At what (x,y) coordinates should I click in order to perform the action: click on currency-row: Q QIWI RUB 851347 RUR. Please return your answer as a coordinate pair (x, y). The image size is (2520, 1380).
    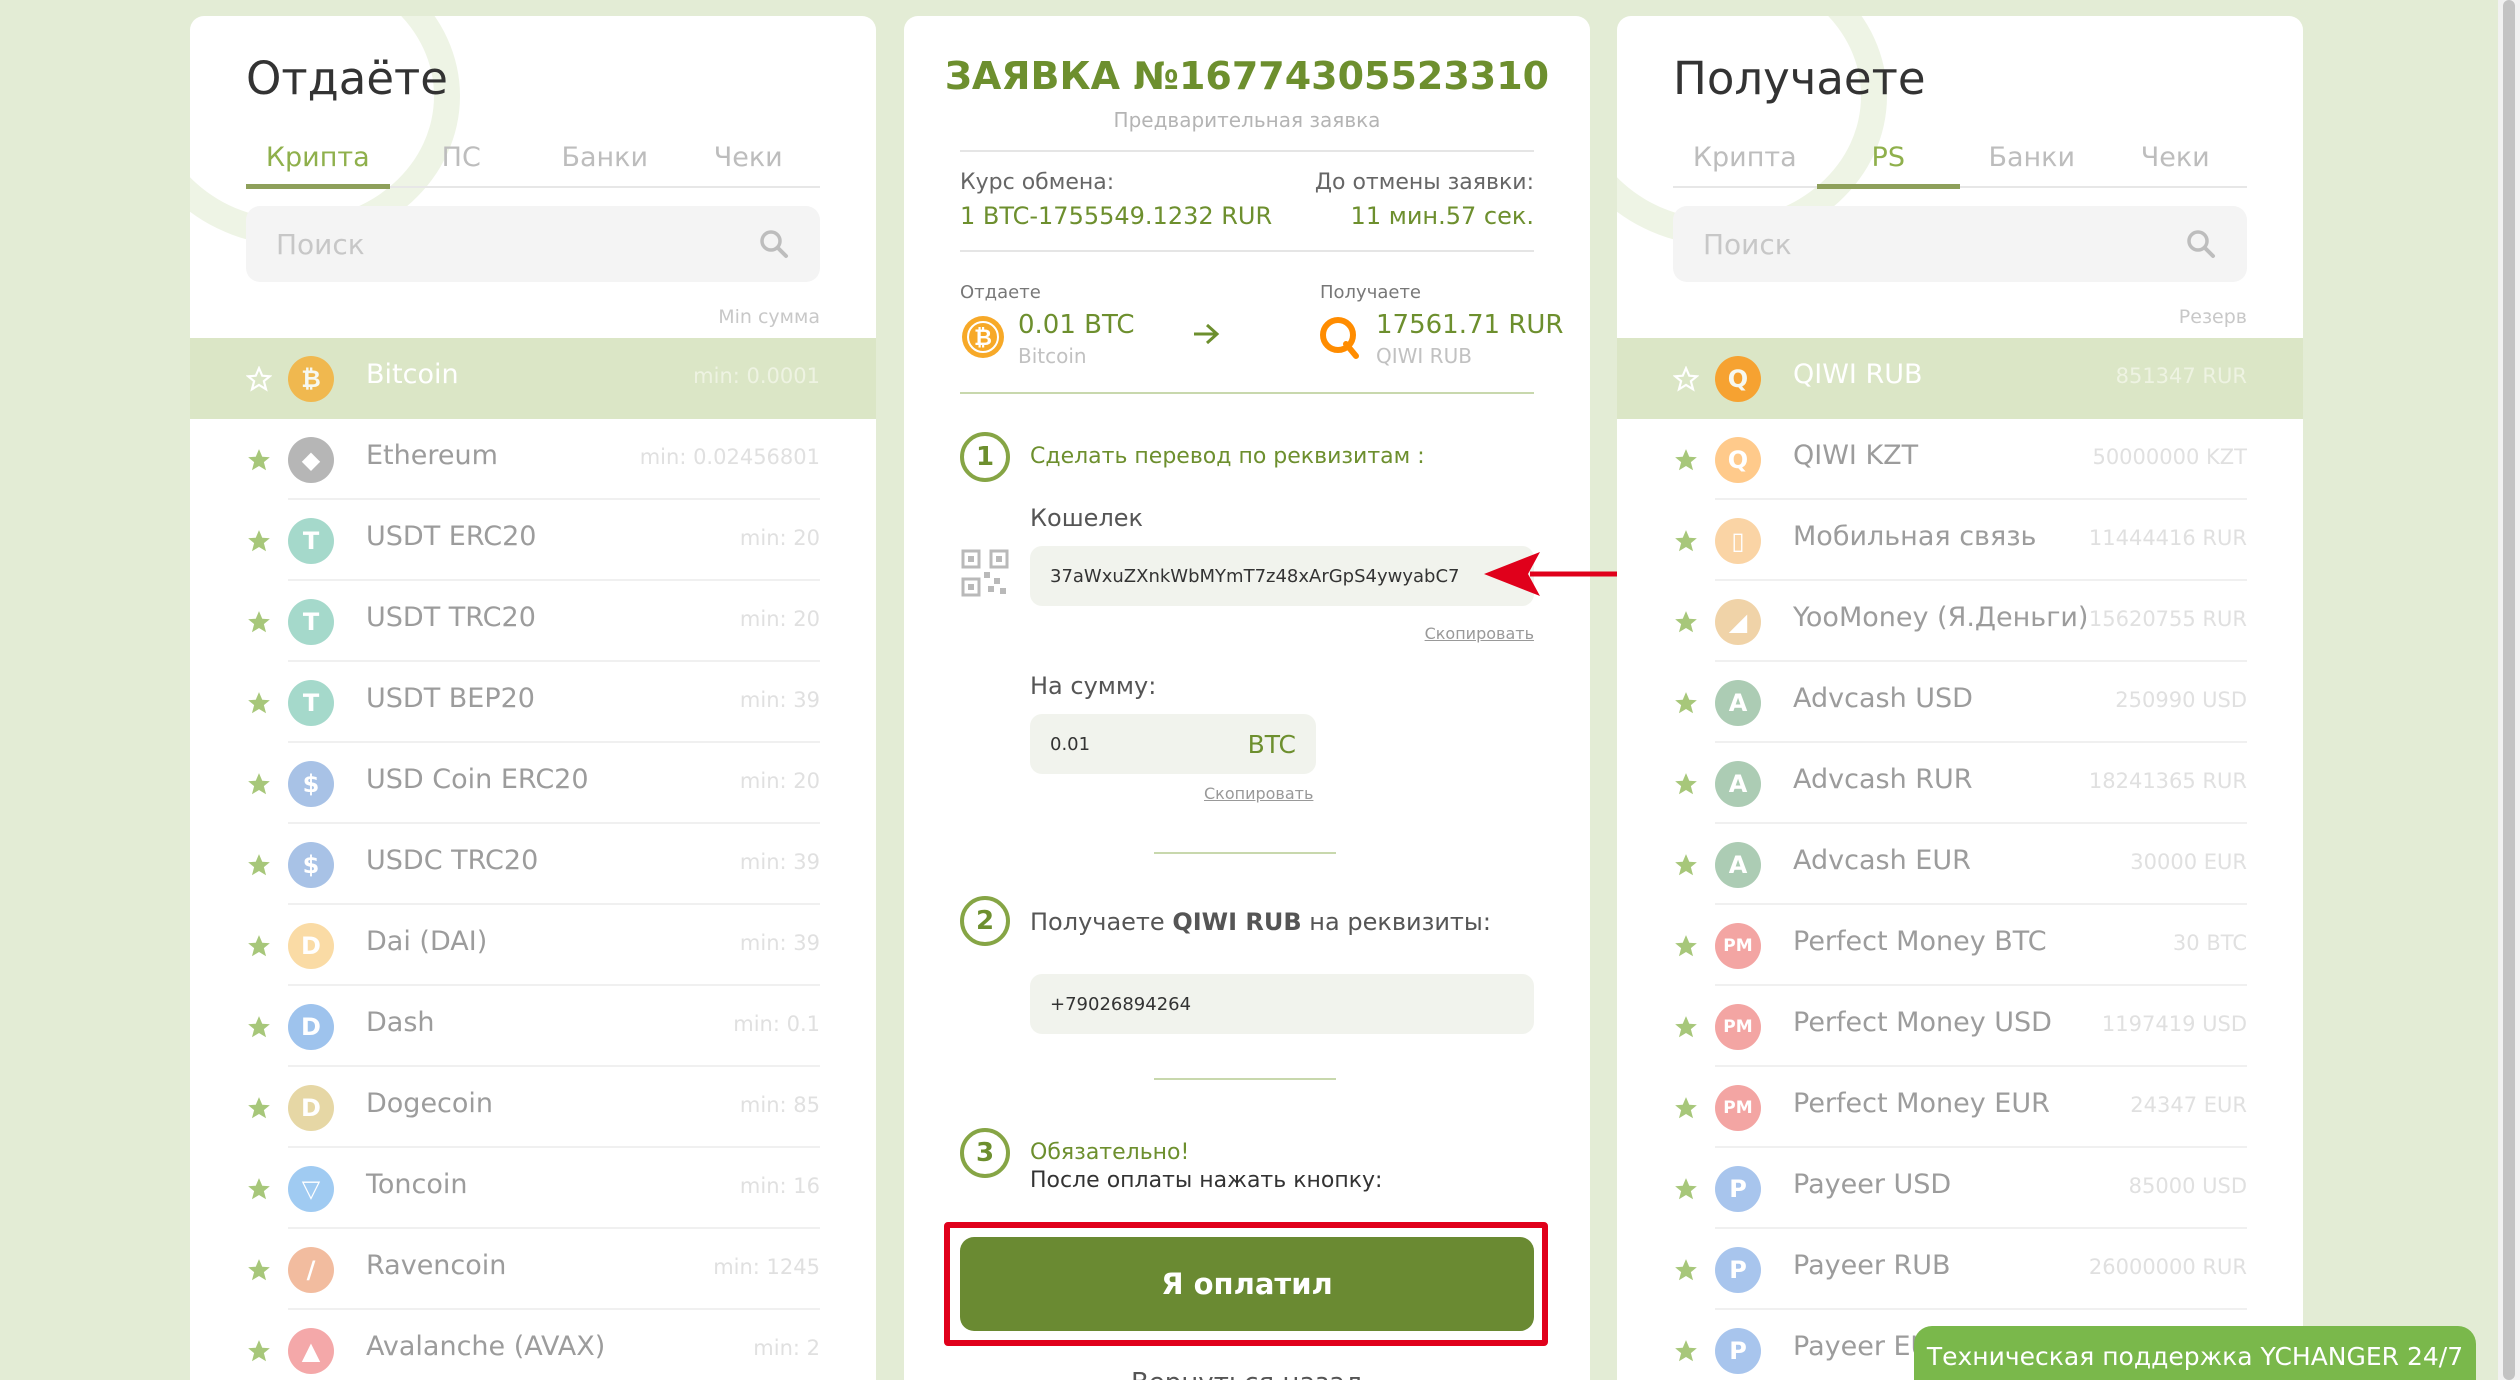
    Looking at the image, I should click on (1960, 378).